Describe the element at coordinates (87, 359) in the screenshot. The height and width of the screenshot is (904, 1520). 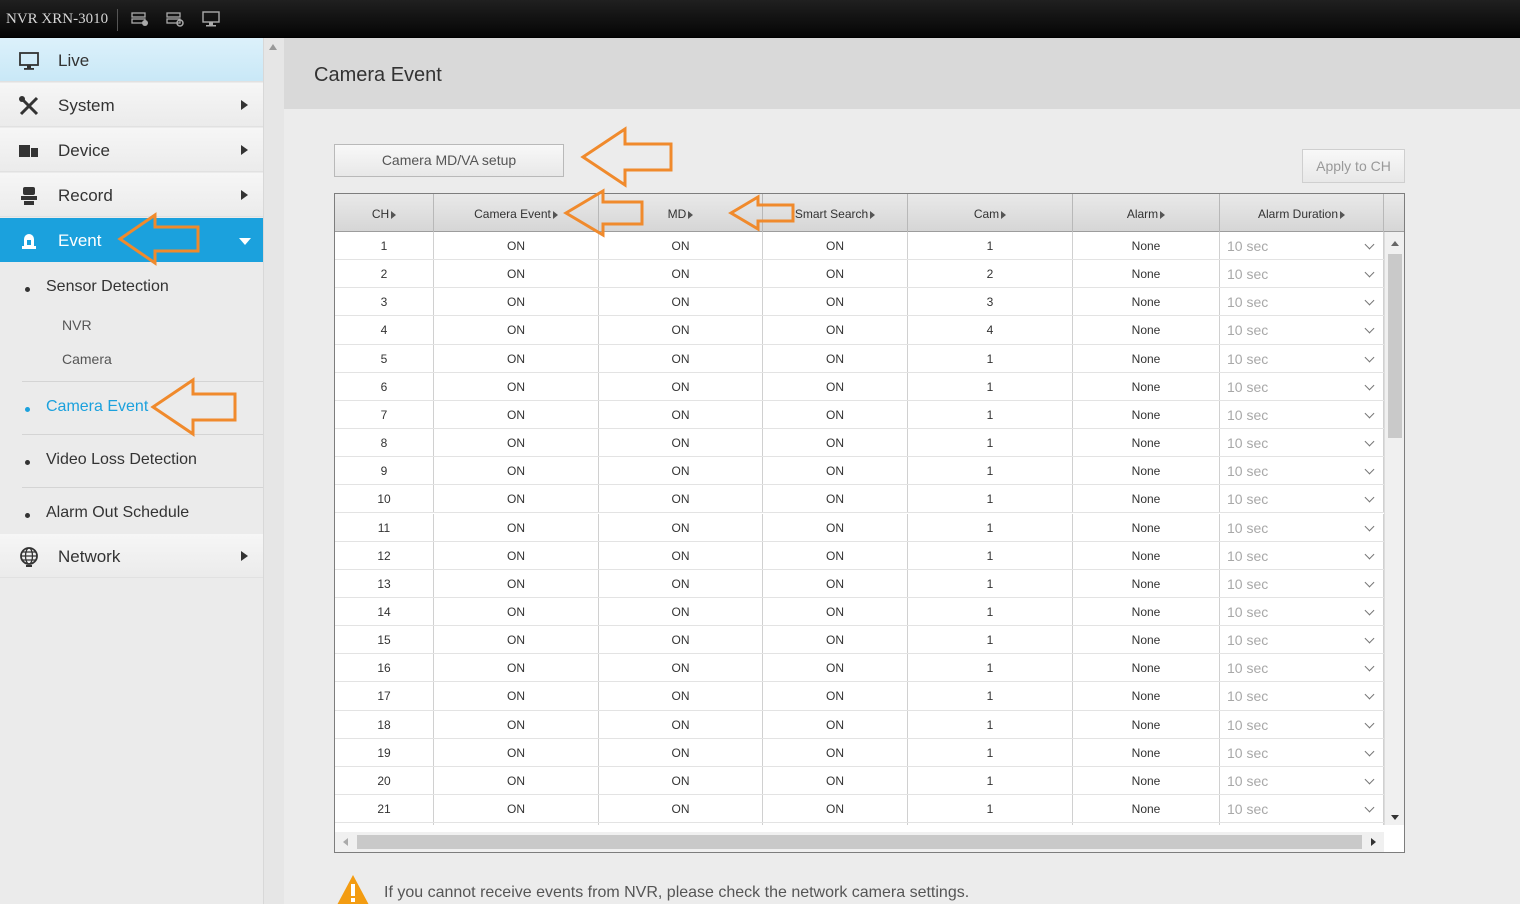
I see `submenu-camera: Camera` at that location.